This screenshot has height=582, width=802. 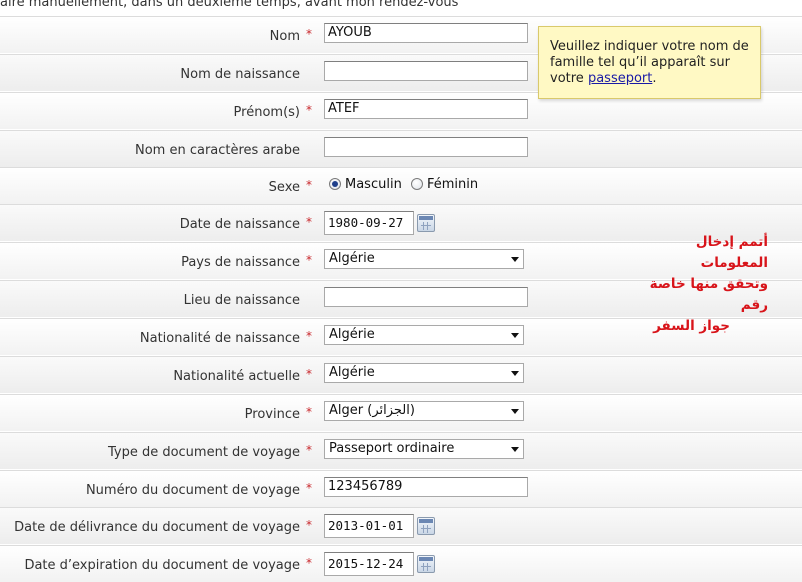 I want to click on nationalite-naissance-value: Algérie, so click(x=352, y=334).